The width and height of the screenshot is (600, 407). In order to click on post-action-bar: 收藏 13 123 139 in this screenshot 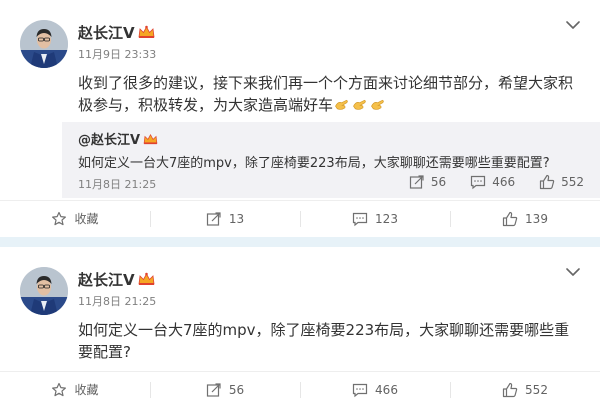, I will do `click(300, 218)`.